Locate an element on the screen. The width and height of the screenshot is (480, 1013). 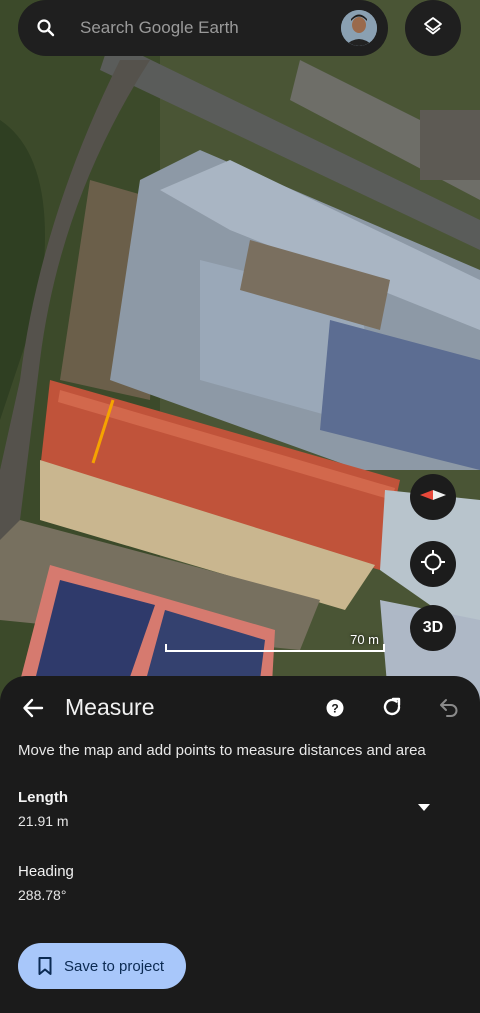
scale-bar: 70 m is located at coordinates (275, 644).